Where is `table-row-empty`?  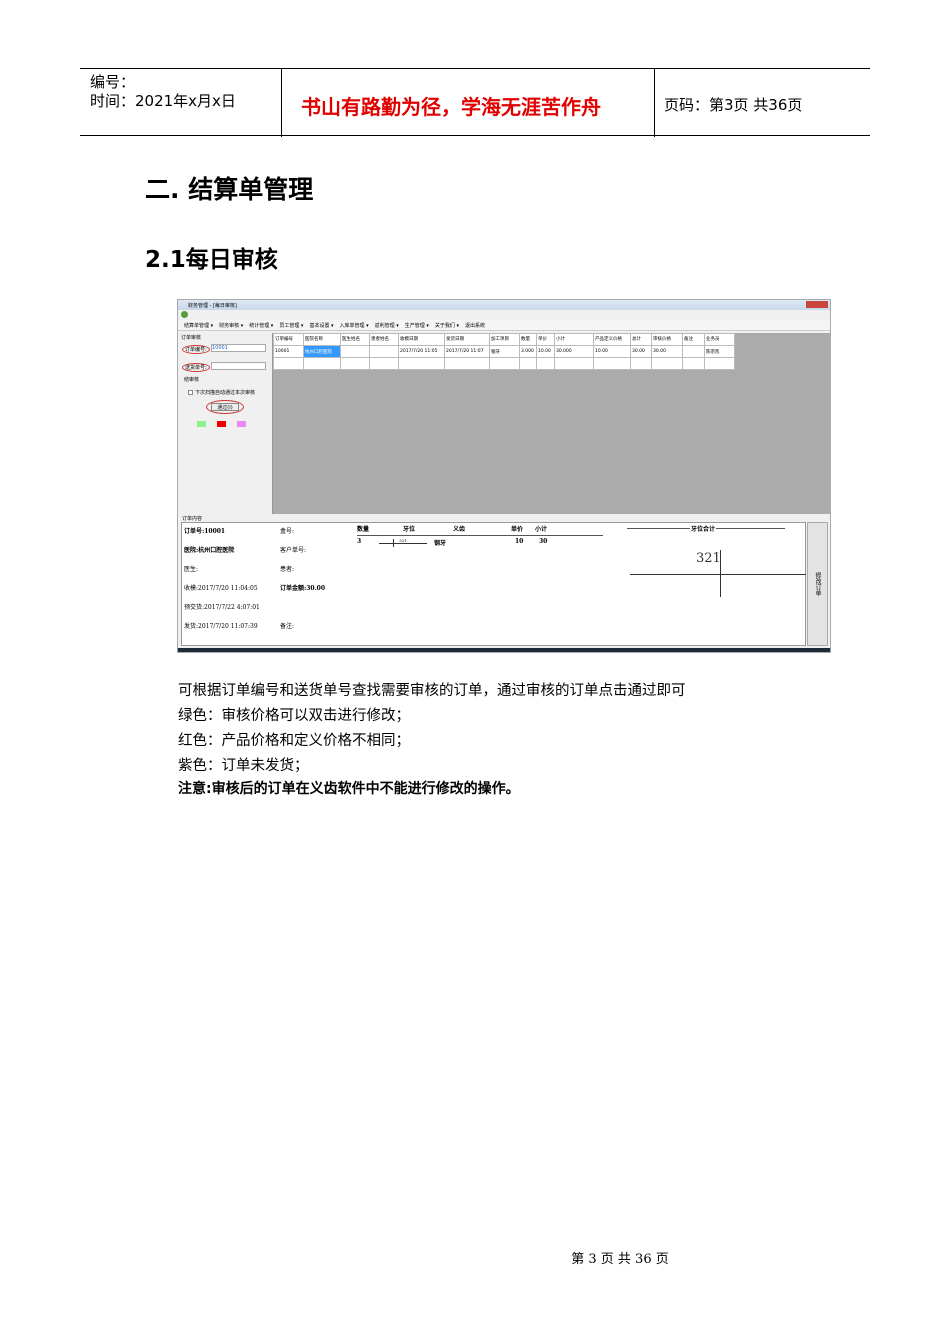 table-row-empty is located at coordinates (504, 363).